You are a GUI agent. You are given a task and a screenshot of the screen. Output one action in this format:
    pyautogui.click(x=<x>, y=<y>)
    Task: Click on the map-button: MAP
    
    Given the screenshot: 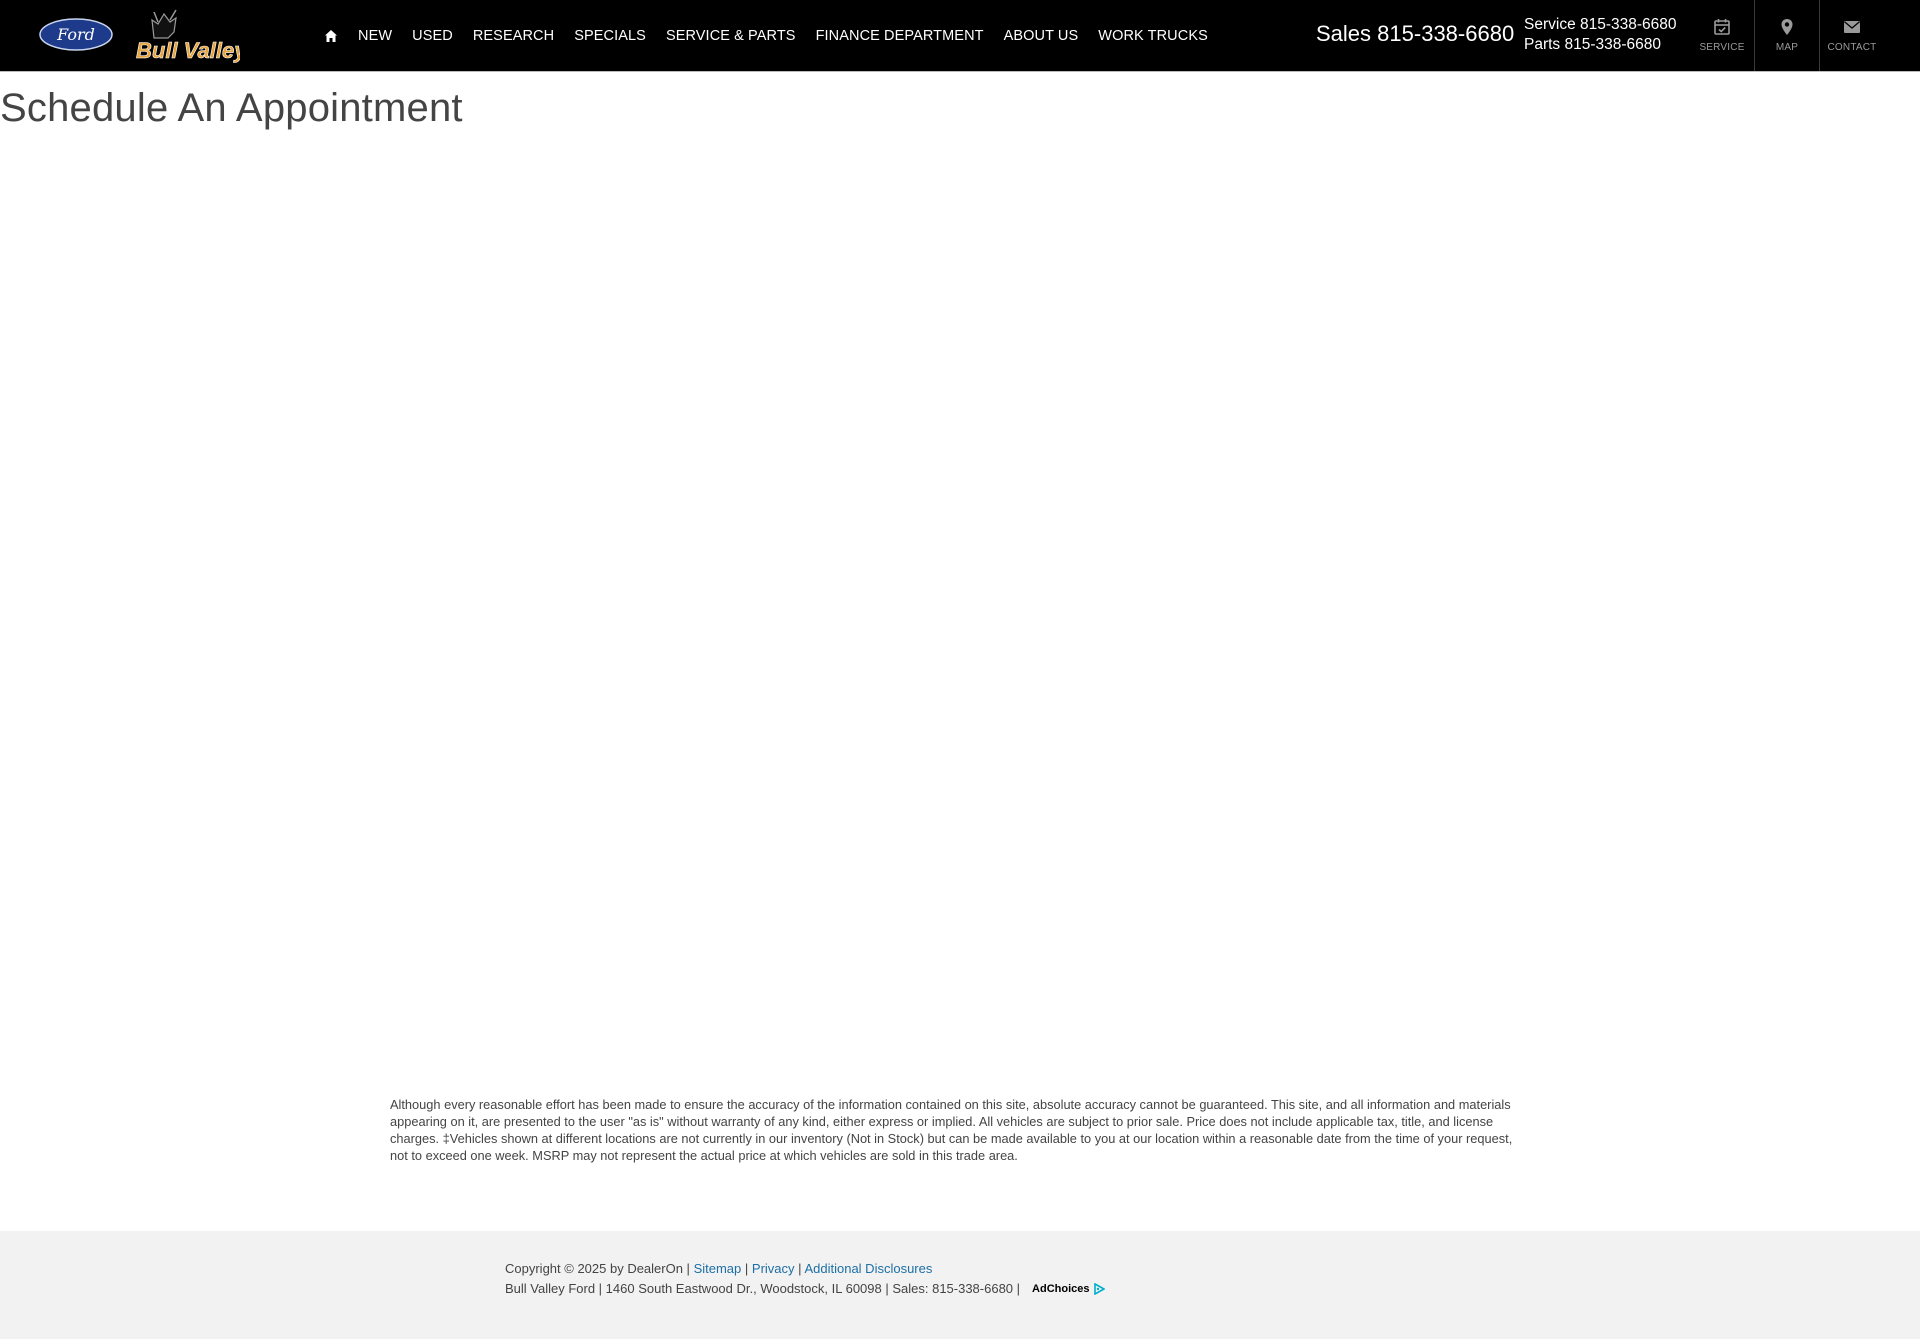 What is the action you would take?
    pyautogui.click(x=1787, y=35)
    